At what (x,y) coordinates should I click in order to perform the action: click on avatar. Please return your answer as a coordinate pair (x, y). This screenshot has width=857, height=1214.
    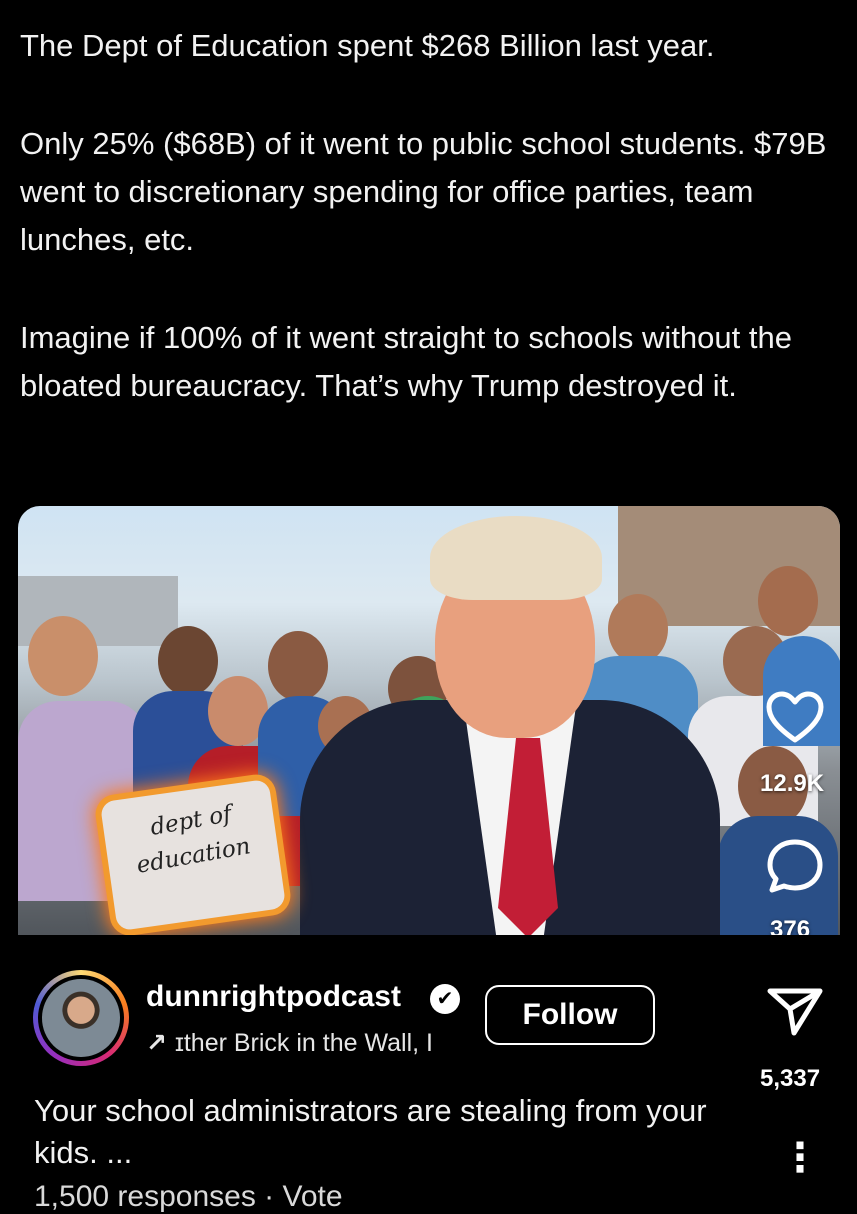
    Looking at the image, I should click on (81, 1018).